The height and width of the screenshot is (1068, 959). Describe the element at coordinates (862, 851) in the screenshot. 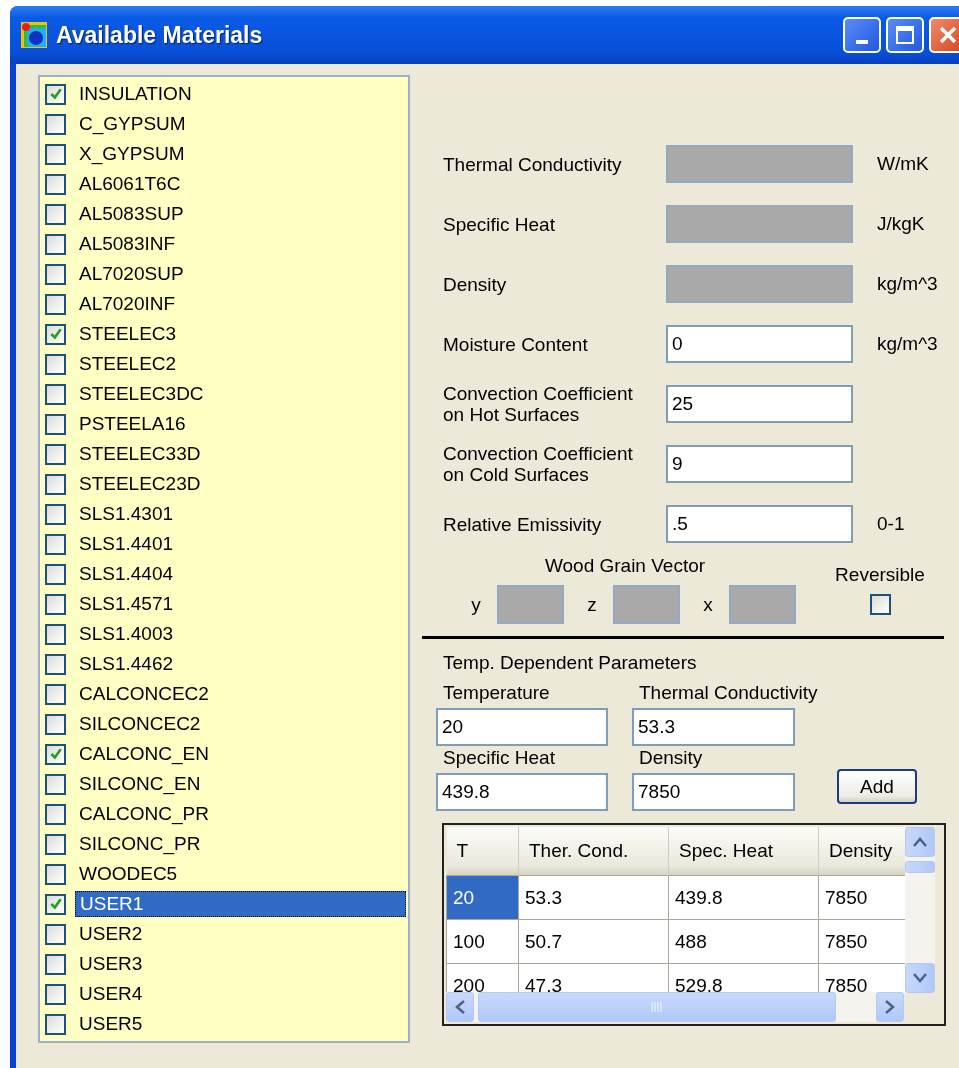

I see `column-header: Density` at that location.